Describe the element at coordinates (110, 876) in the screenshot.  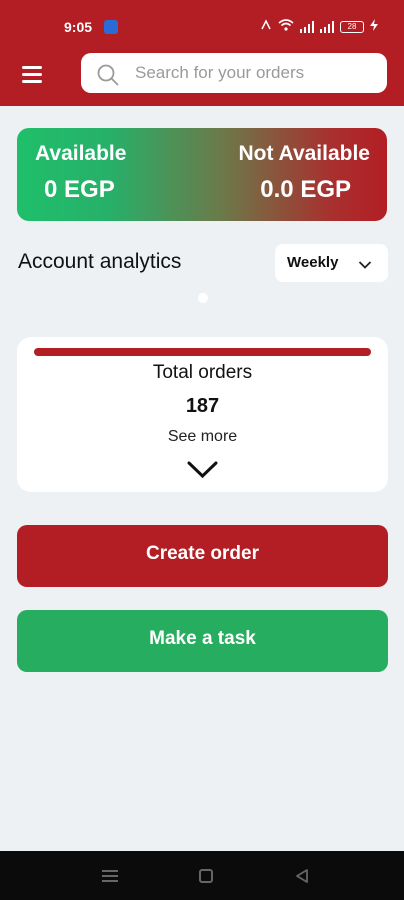
I see `recents-icon` at that location.